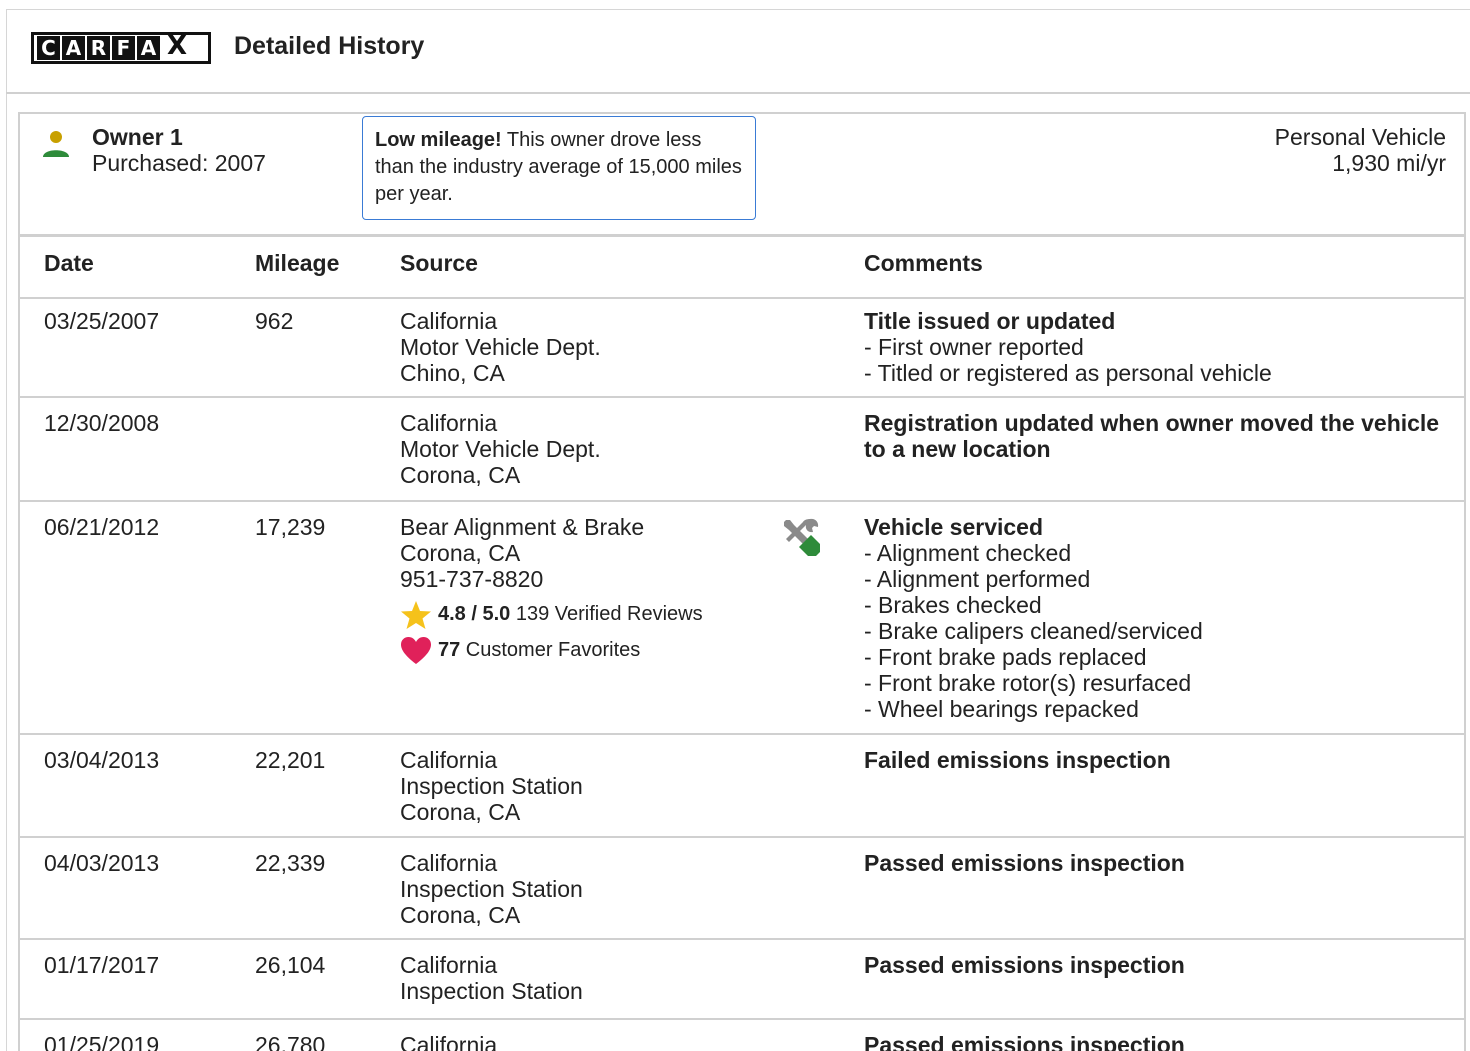 This screenshot has width=1470, height=1051. I want to click on comment-detail: - Front brake rotor(s) resurfaced, so click(1028, 683).